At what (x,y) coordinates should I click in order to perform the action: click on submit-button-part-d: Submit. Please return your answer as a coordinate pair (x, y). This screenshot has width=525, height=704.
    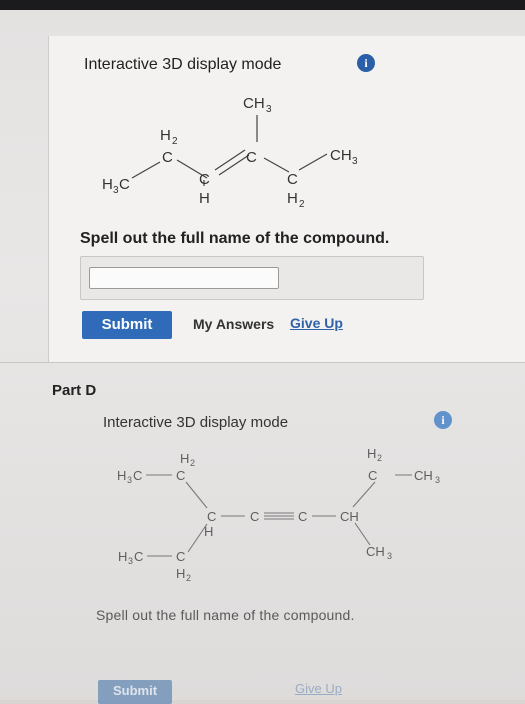
    Looking at the image, I should click on (135, 692).